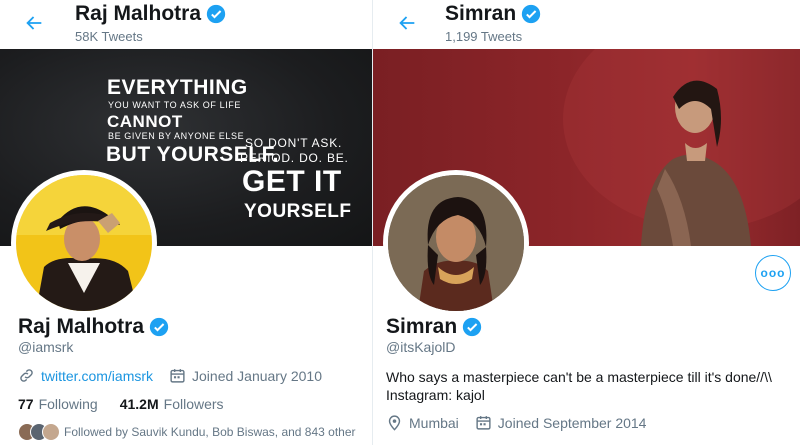 The image size is (800, 445). I want to click on profile-name: Raj Malhotra, so click(81, 326).